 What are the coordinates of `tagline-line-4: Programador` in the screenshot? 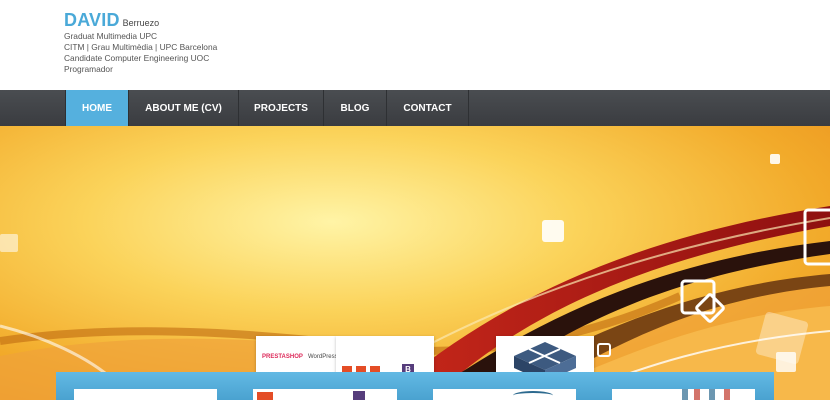 It's located at (88, 69).